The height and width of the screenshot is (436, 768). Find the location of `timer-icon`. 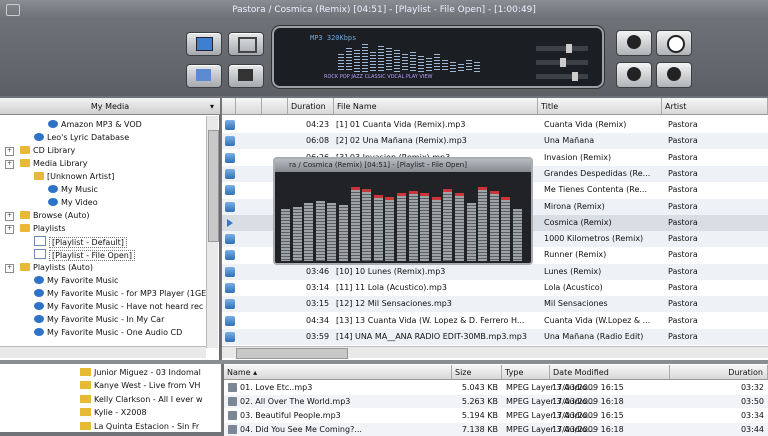

timer-icon is located at coordinates (676, 44).